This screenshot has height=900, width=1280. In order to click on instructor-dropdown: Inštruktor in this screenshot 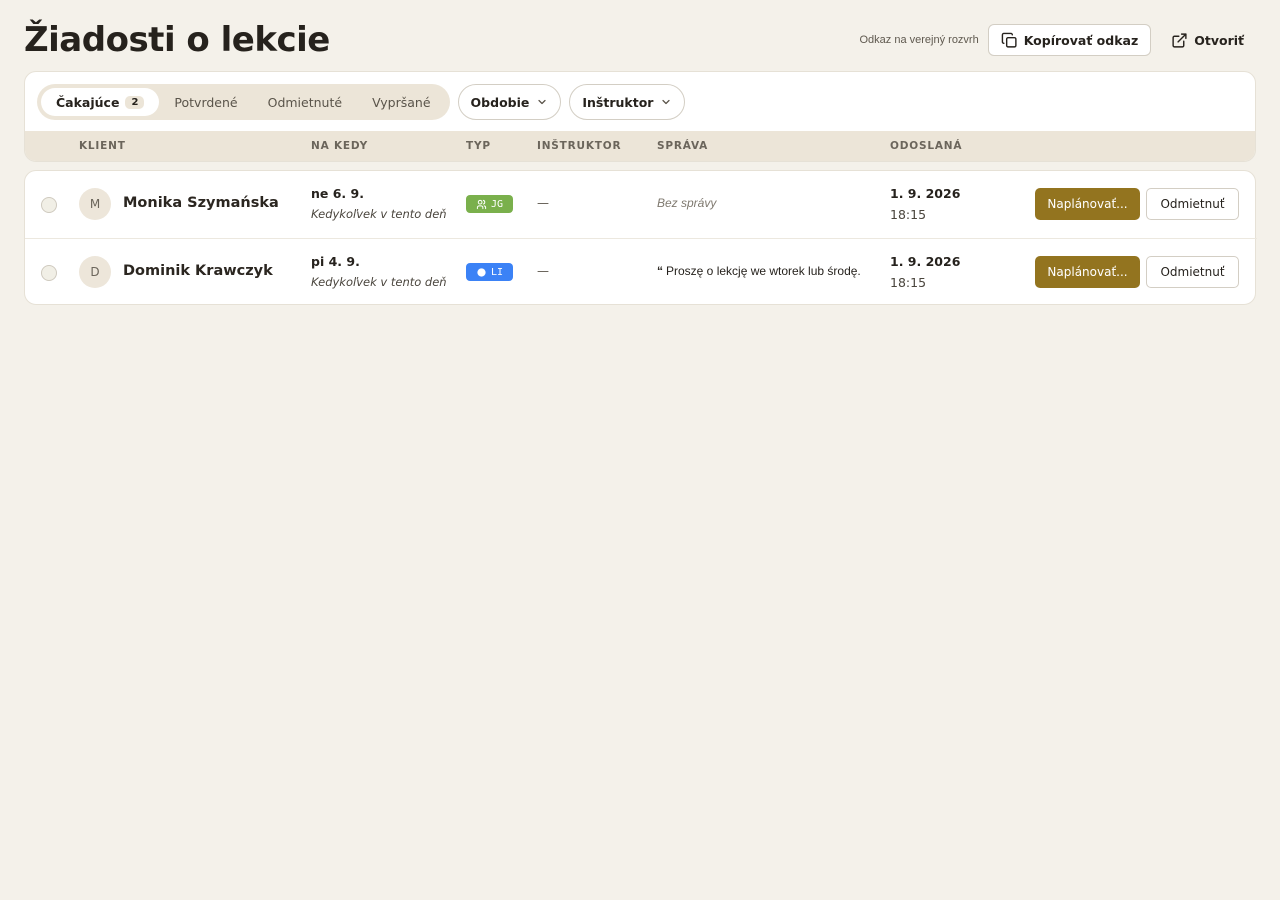, I will do `click(627, 102)`.